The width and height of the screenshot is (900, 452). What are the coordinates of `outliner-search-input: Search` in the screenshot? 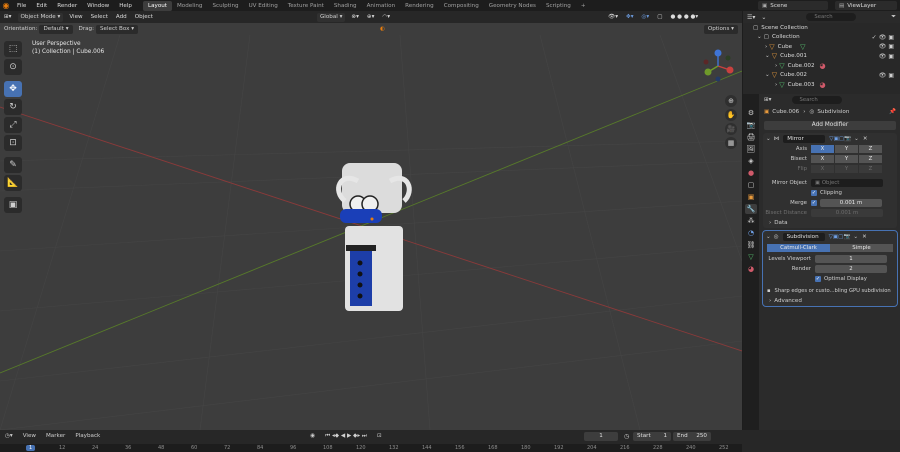 It's located at (831, 17).